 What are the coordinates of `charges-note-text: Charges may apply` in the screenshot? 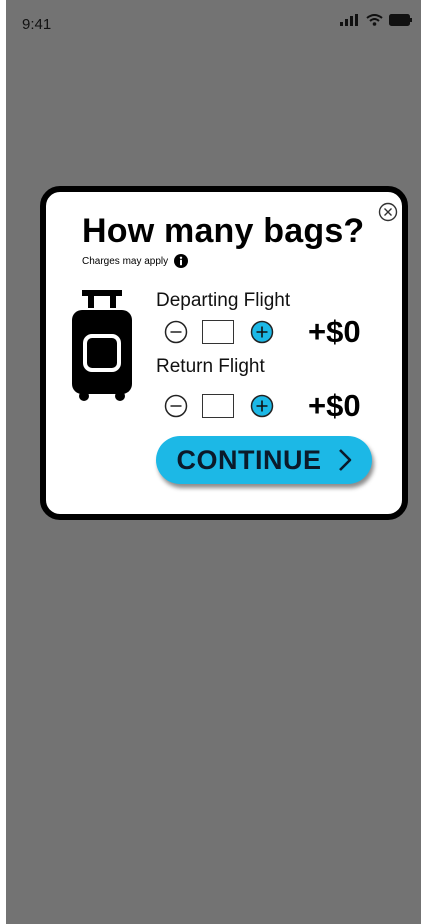 It's located at (125, 261).